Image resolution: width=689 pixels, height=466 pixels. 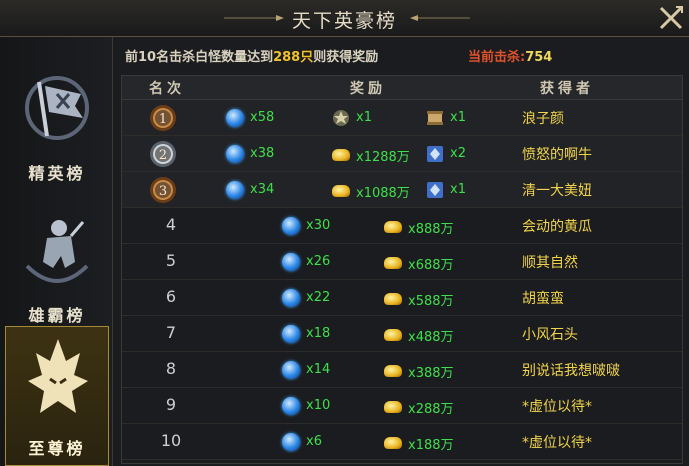 I want to click on table-header: 名次 奖励 获得者, so click(x=402, y=88).